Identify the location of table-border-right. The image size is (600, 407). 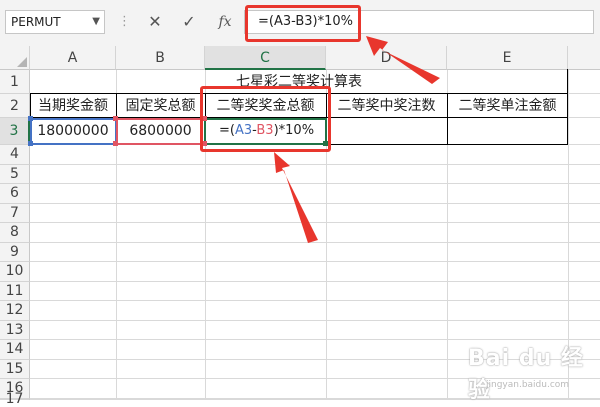
(567, 107).